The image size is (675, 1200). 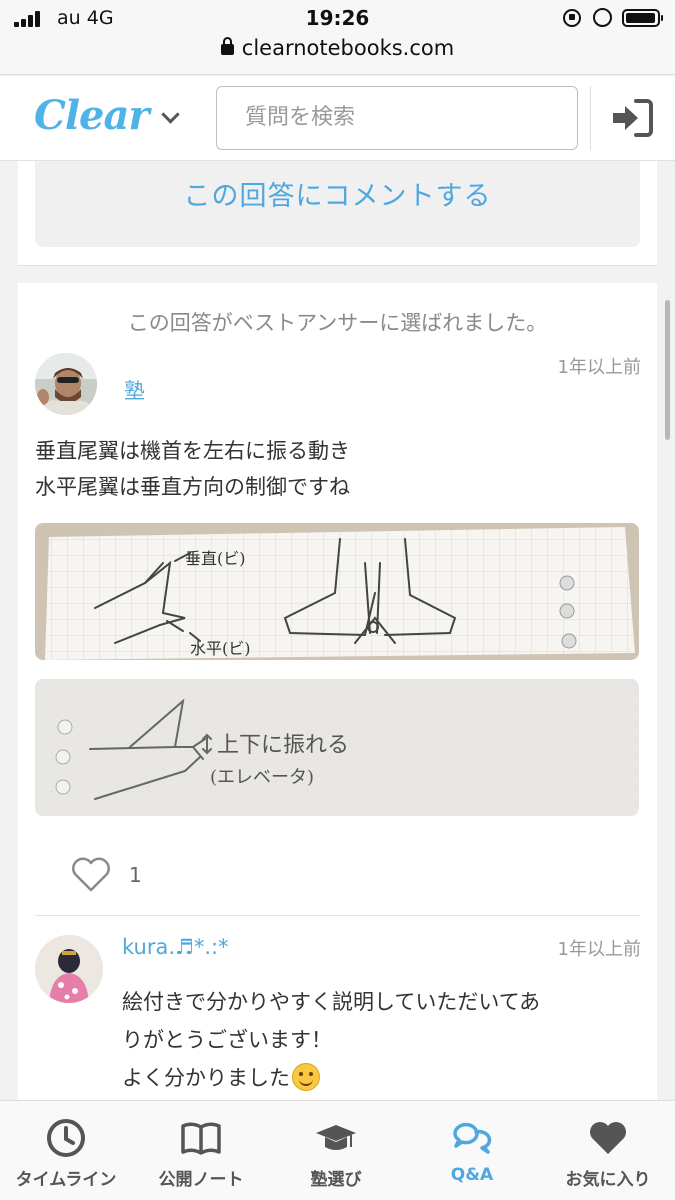 What do you see at coordinates (66, 1180) in the screenshot?
I see `tab-label: タイムライン` at bounding box center [66, 1180].